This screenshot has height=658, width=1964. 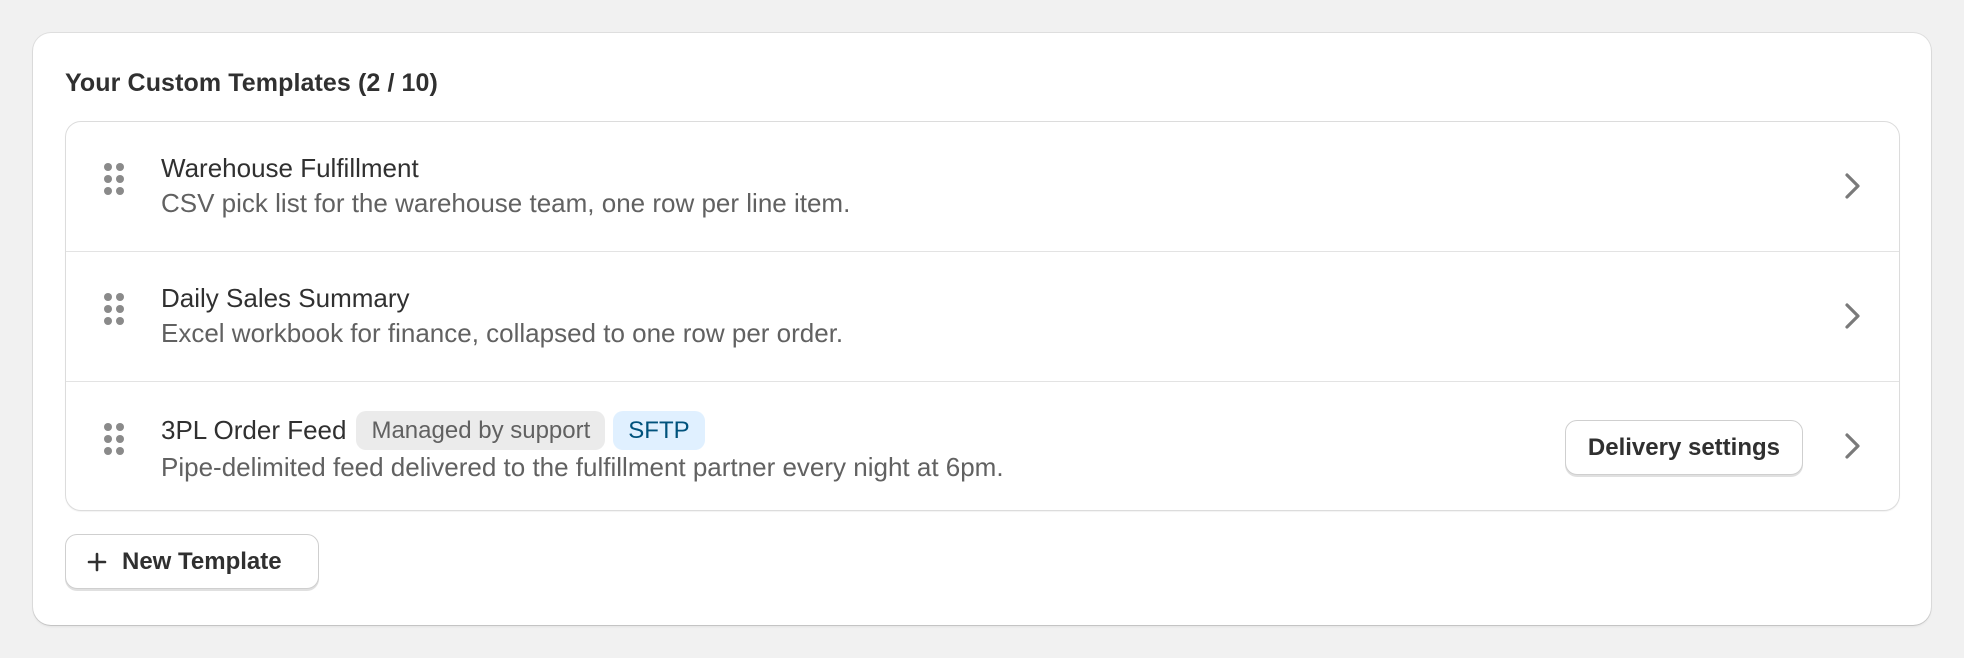 What do you see at coordinates (1683, 447) in the screenshot?
I see `delivery-settings-button: Delivery settings` at bounding box center [1683, 447].